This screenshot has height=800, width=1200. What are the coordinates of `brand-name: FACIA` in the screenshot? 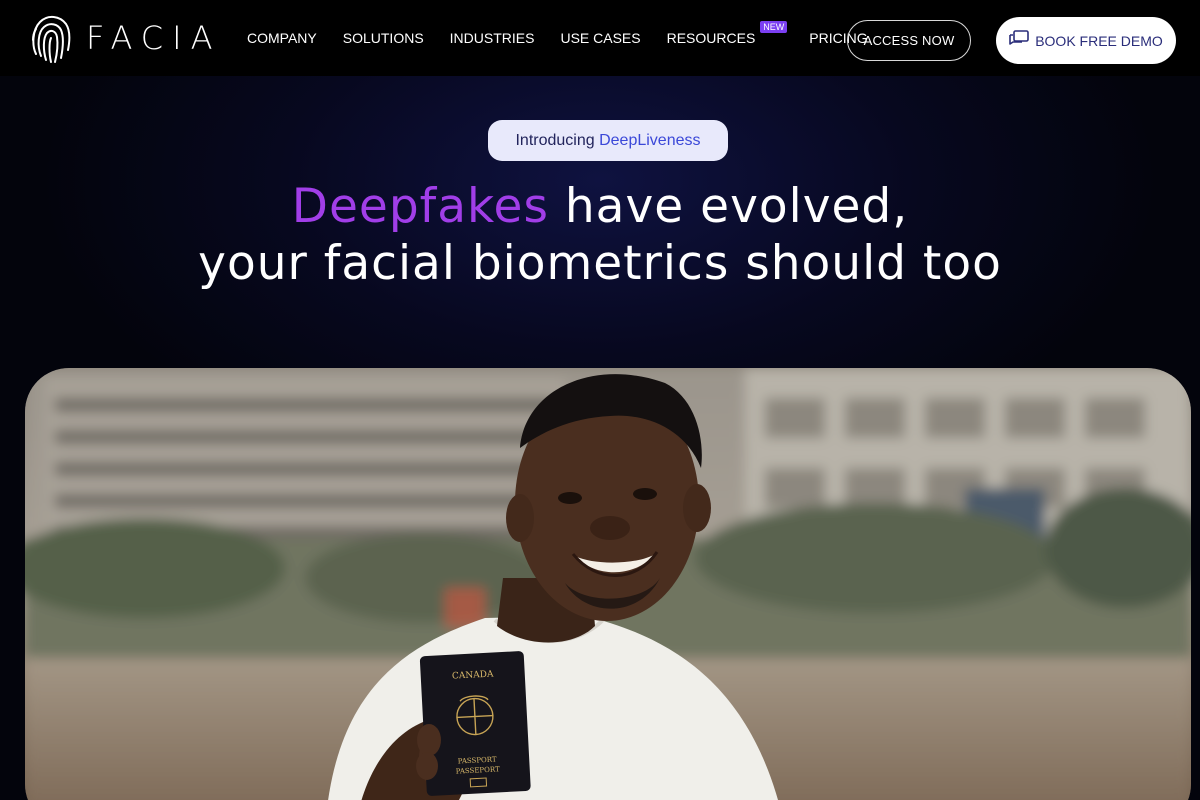 It's located at (154, 38).